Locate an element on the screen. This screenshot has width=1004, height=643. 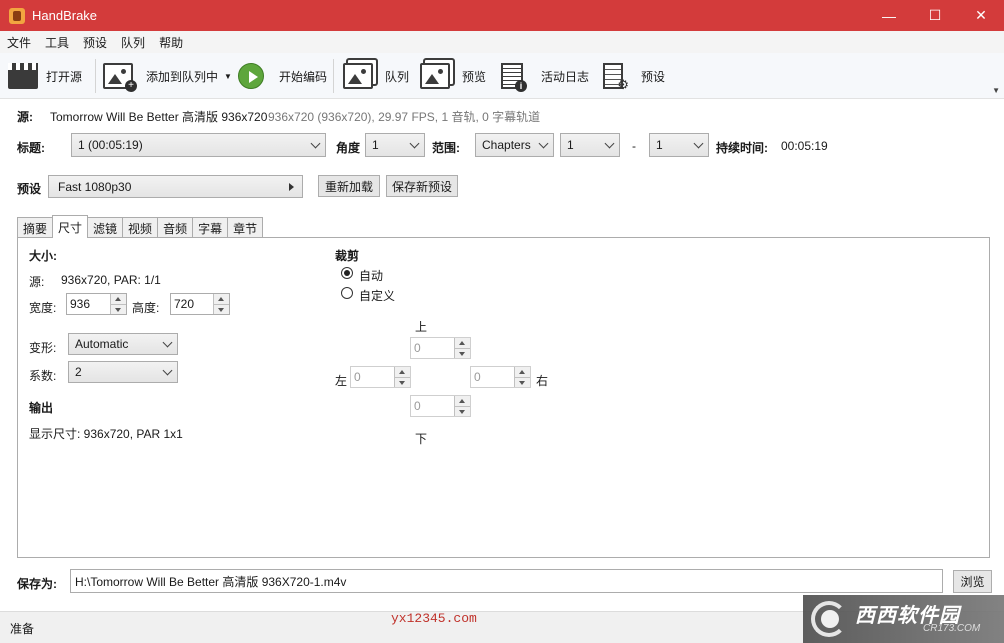
queue-button: 队列 is located at coordinates (376, 76).